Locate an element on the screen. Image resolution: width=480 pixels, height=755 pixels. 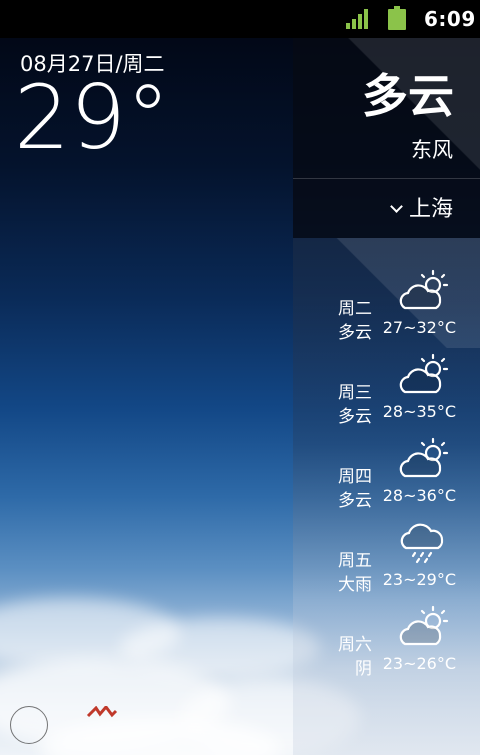
forecast-day: 周三 is located at coordinates (355, 393).